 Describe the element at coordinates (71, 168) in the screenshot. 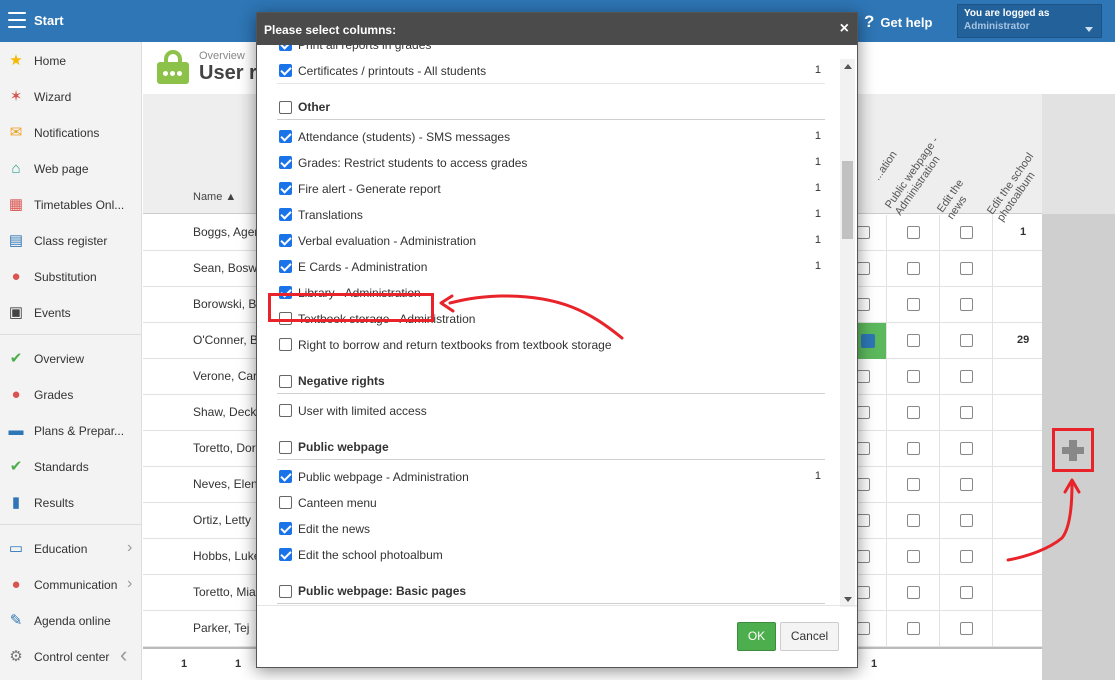

I see `sidebar-item-web-page: ⌂ Web page` at that location.